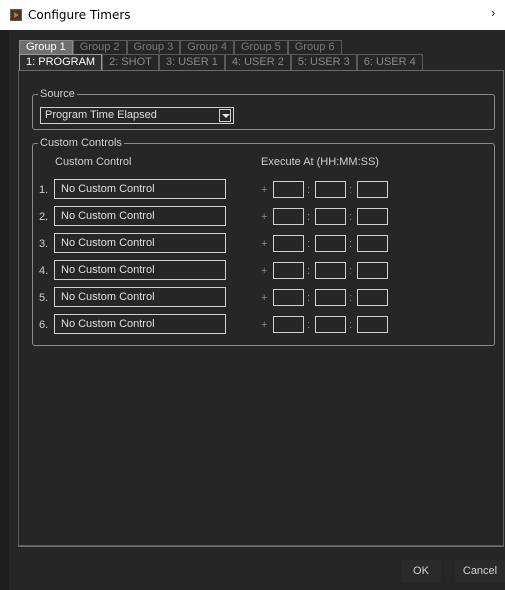 This screenshot has height=590, width=505. What do you see at coordinates (44, 217) in the screenshot?
I see `row-number: 2.` at bounding box center [44, 217].